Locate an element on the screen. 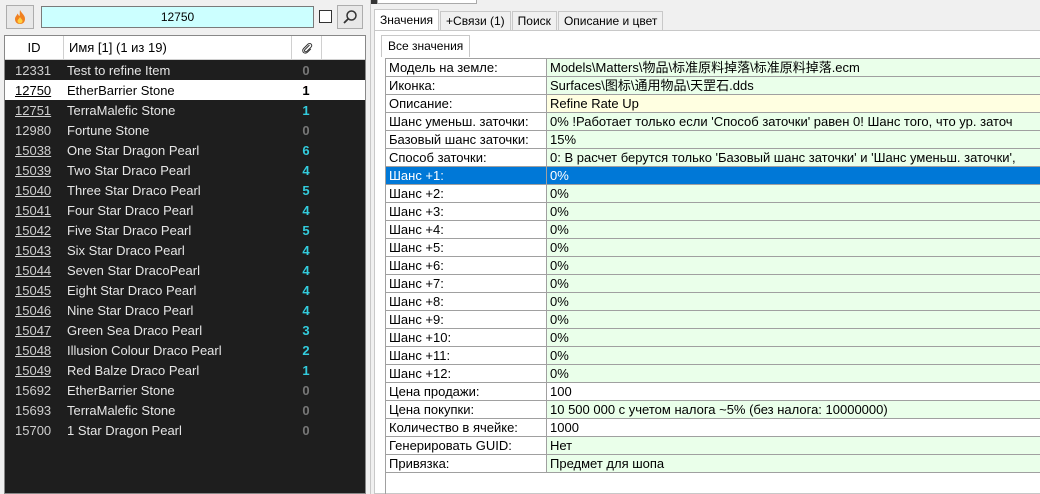 The height and width of the screenshot is (494, 1040). list-item: 12980 Fortune Stone 0 is located at coordinates (185, 130).